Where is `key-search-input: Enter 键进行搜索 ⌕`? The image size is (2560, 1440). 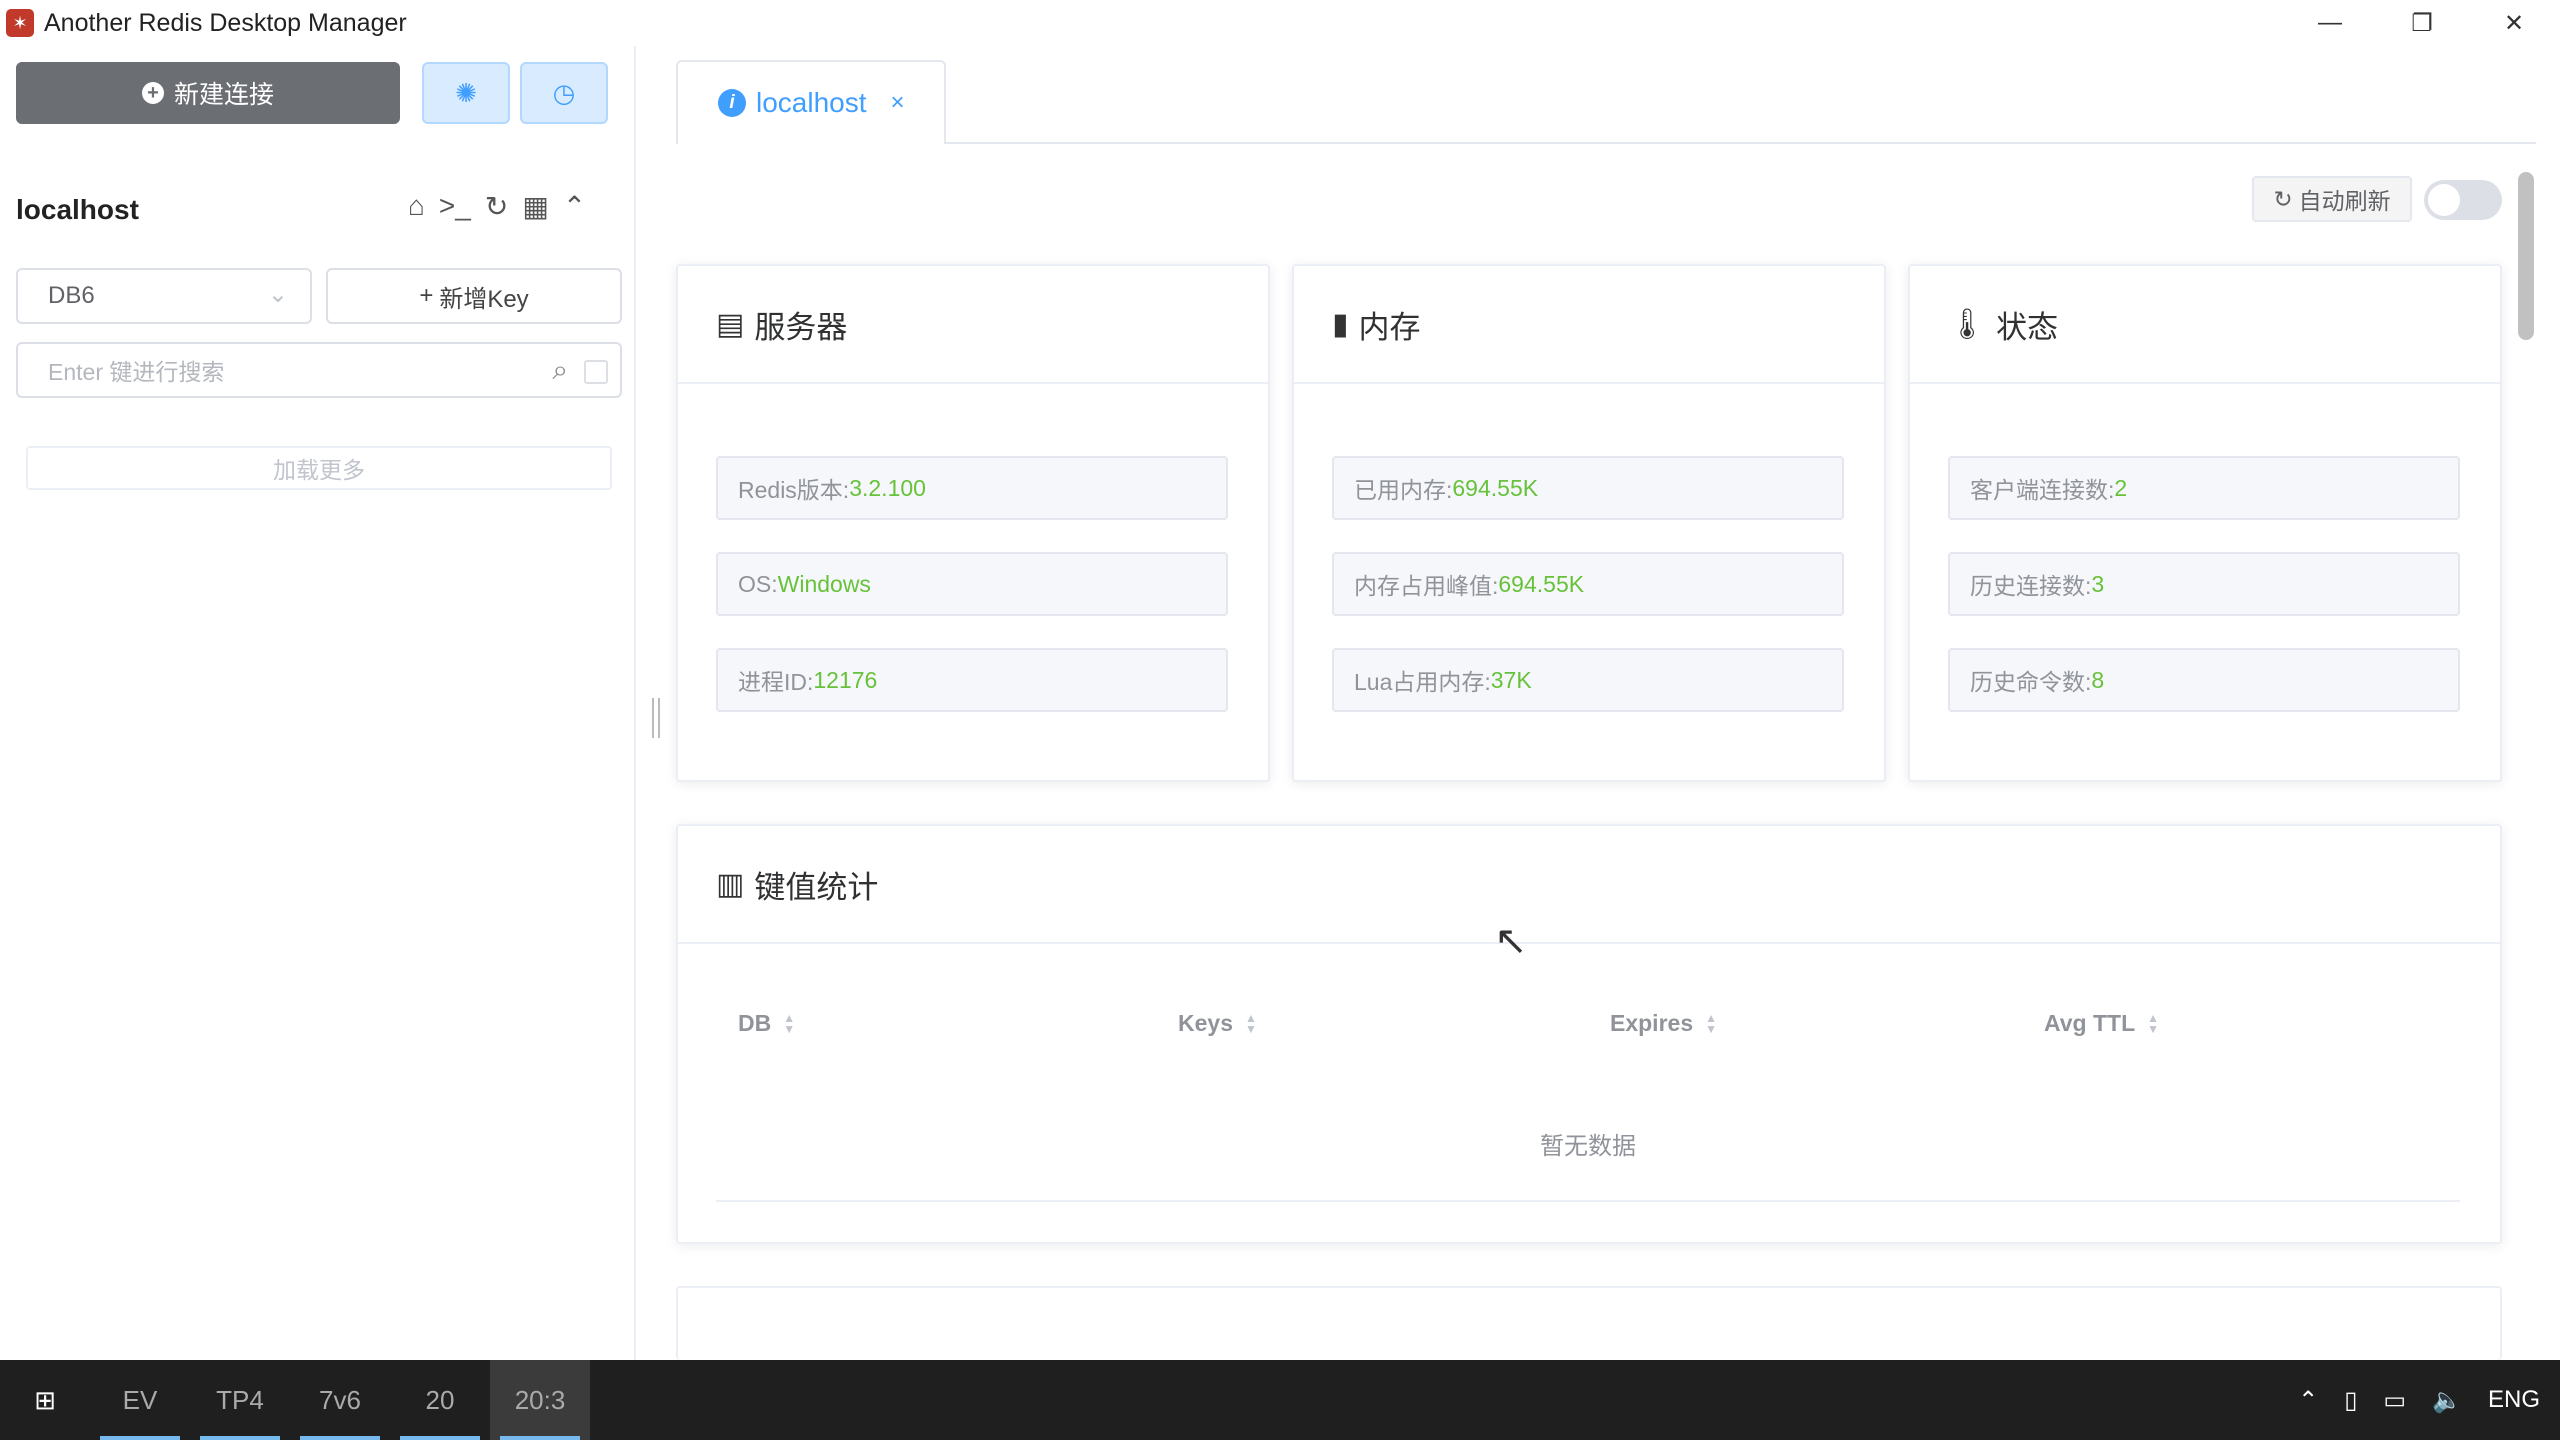
key-search-input: Enter 键进行搜索 ⌕ is located at coordinates (319, 370).